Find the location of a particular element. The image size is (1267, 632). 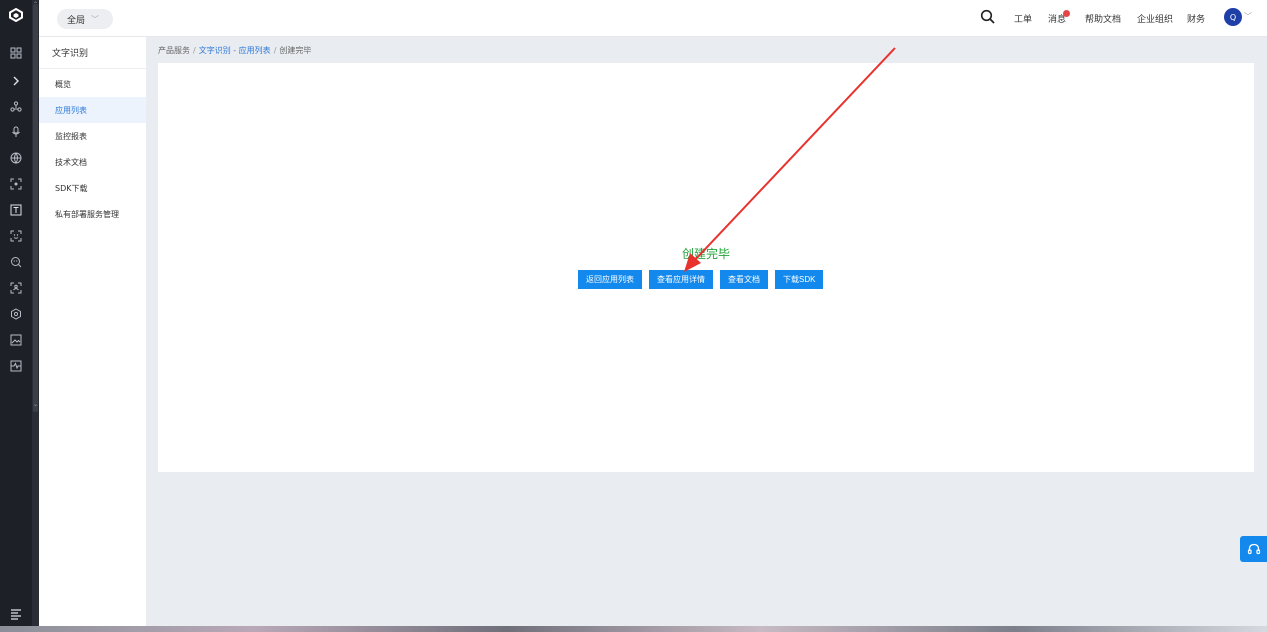

desktop-wallpaper-strip is located at coordinates (633, 629).